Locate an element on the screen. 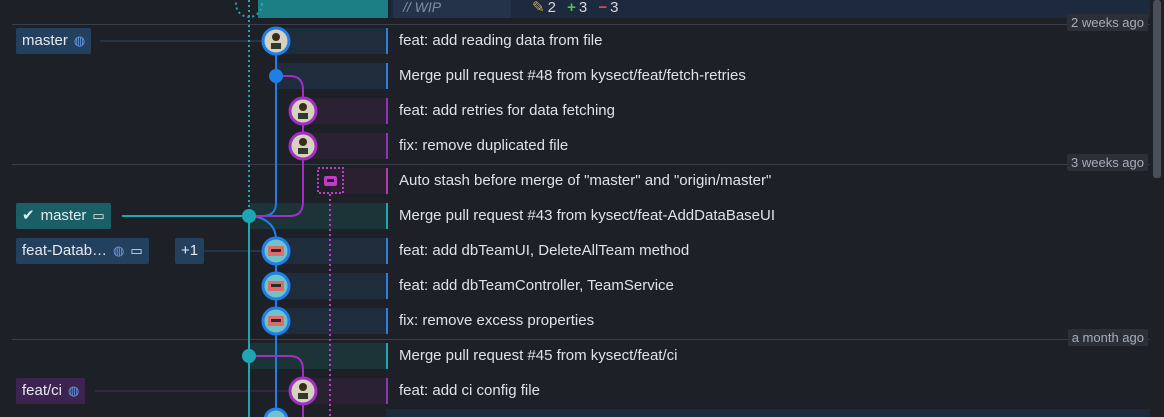 This screenshot has width=1164, height=417. commit-message: feat: add dbTeamUI, DeleteAllTeam method is located at coordinates (544, 250).